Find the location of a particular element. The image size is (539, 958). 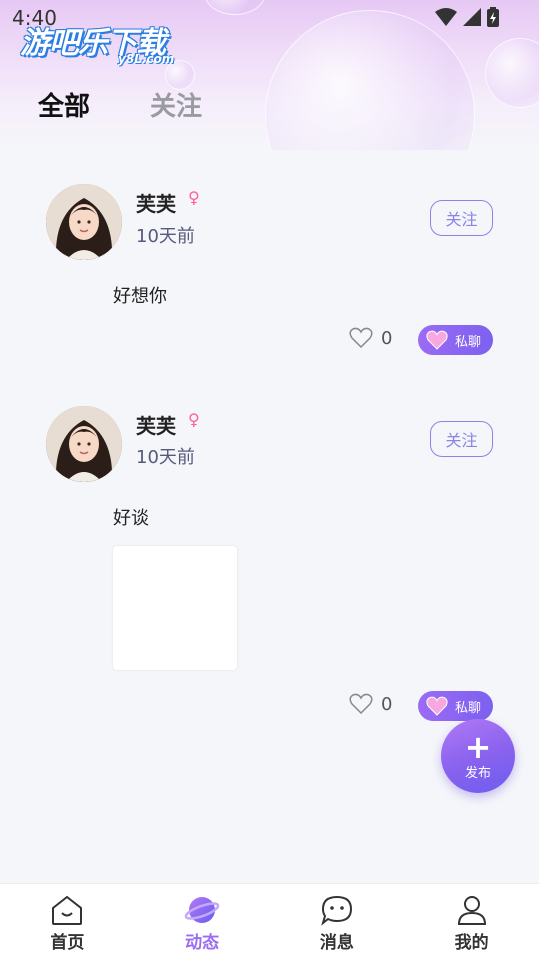

profile-icon is located at coordinates (471, 910).